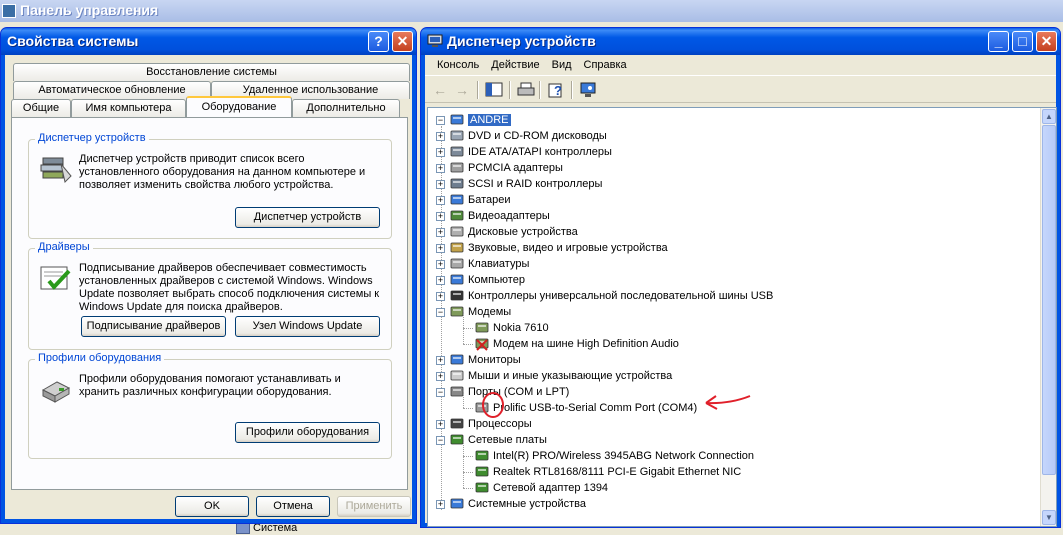  What do you see at coordinates (482, 344) in the screenshot?
I see `modem-disabled-icon` at bounding box center [482, 344].